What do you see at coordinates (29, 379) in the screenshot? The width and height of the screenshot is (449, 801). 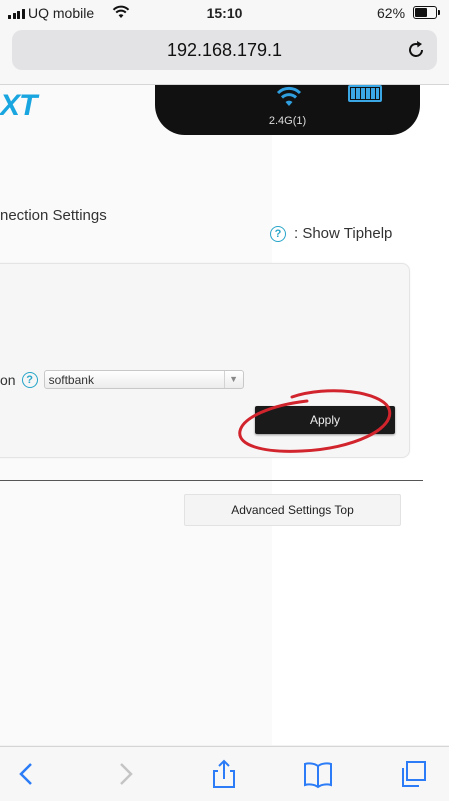 I see `field-help-icon: ?` at bounding box center [29, 379].